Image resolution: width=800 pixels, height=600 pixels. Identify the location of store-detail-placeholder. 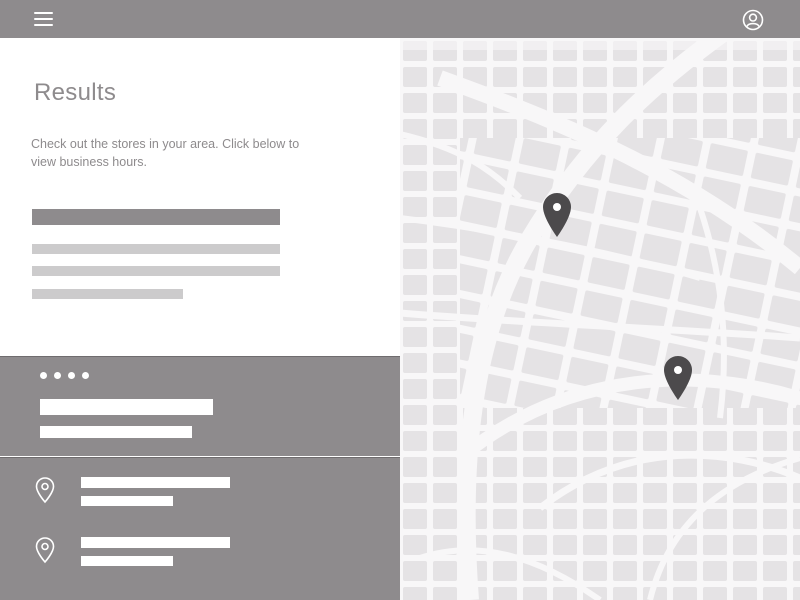
(116, 432).